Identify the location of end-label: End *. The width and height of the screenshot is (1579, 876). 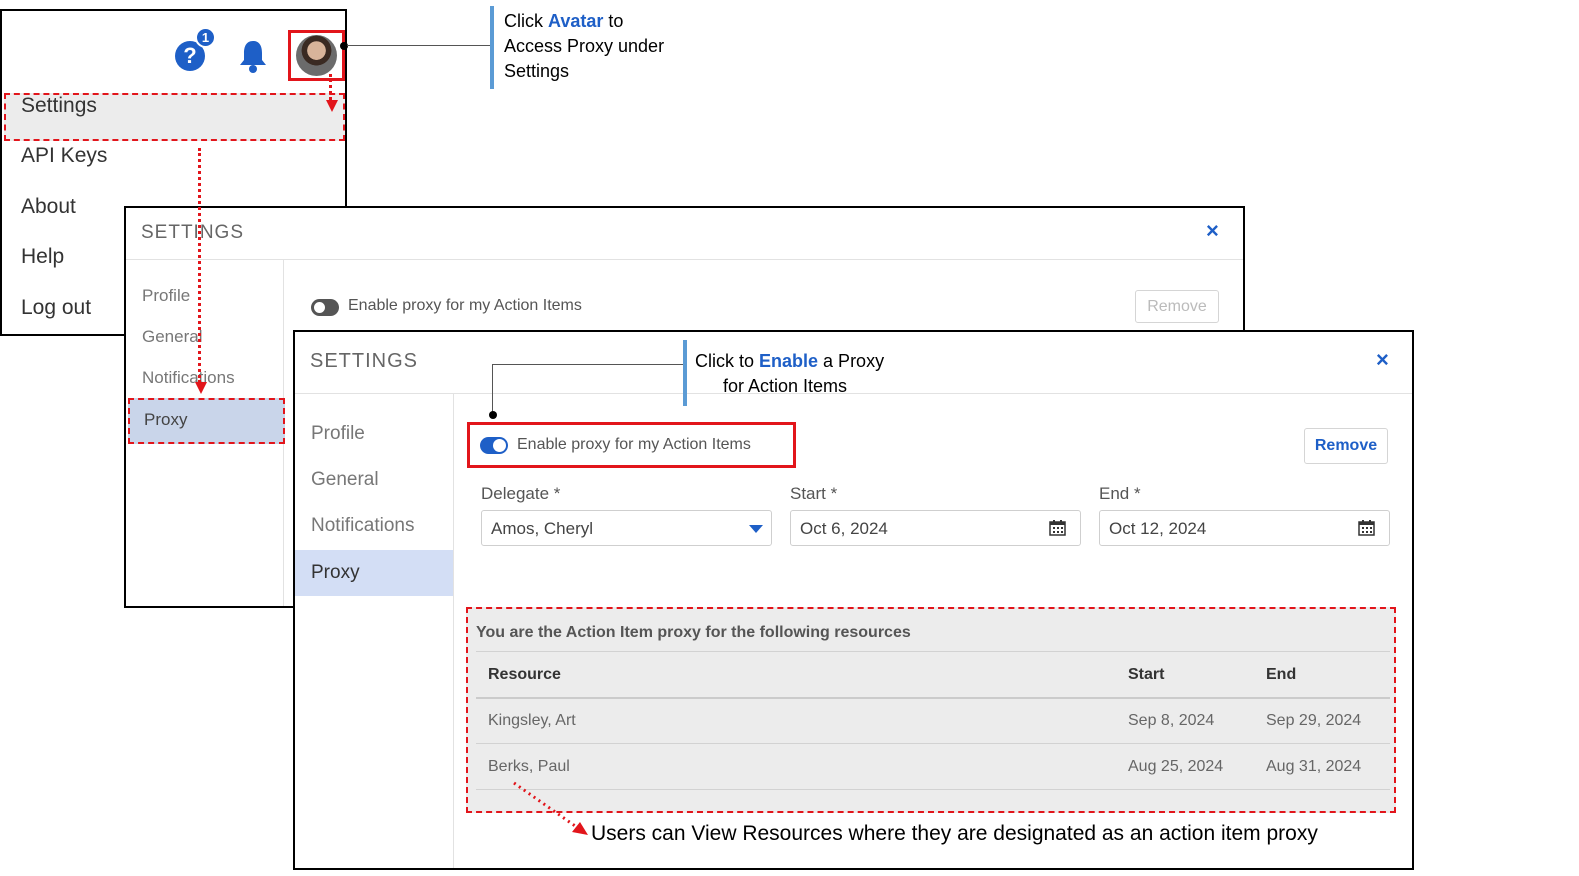
(1120, 493).